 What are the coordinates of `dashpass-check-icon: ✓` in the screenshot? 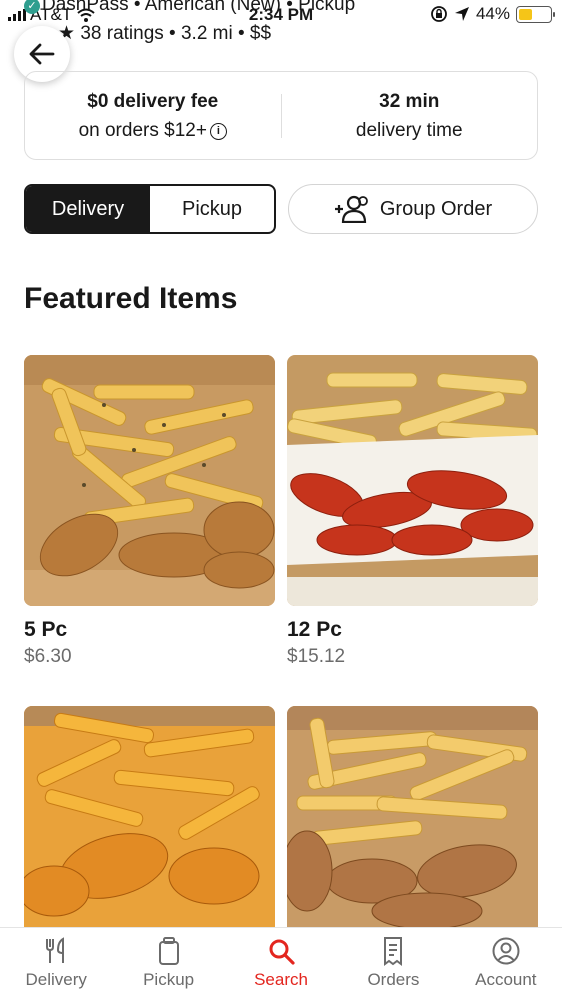 It's located at (32, 7).